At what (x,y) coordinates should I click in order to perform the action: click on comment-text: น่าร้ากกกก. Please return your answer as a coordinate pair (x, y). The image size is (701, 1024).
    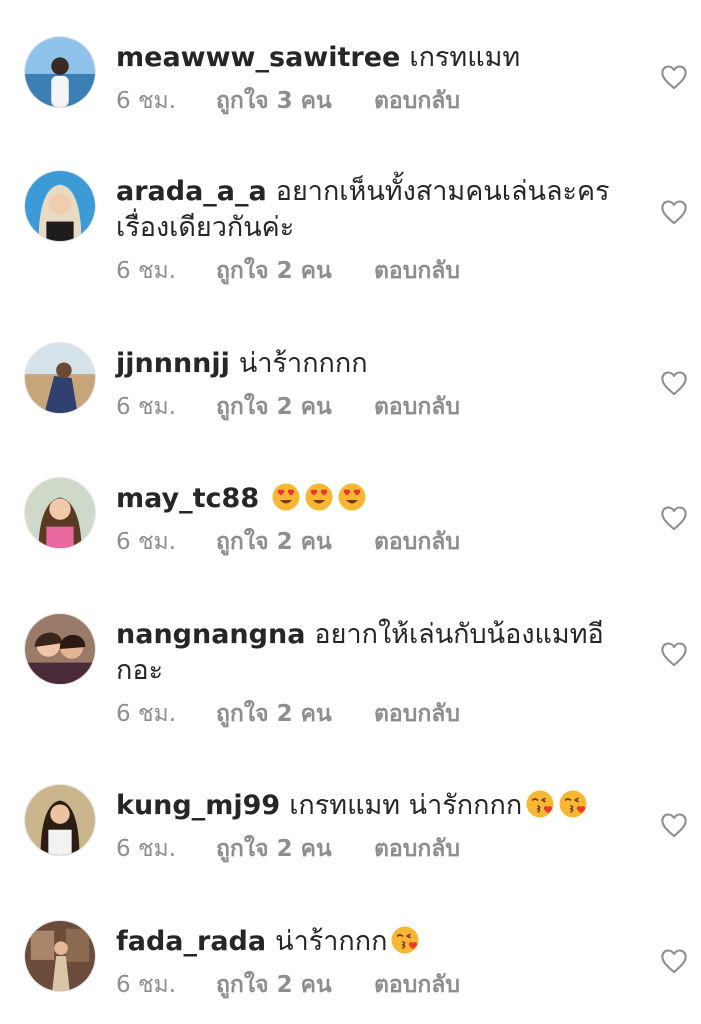
    Looking at the image, I should click on (303, 363).